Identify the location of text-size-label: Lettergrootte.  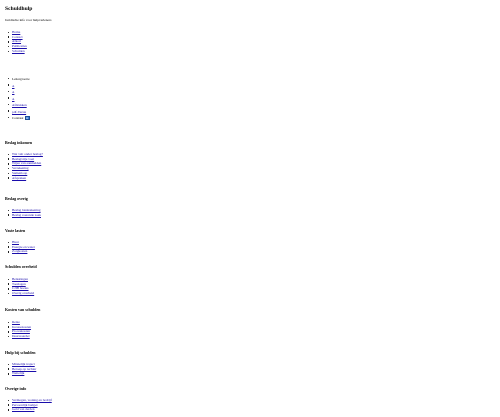
(21, 79).